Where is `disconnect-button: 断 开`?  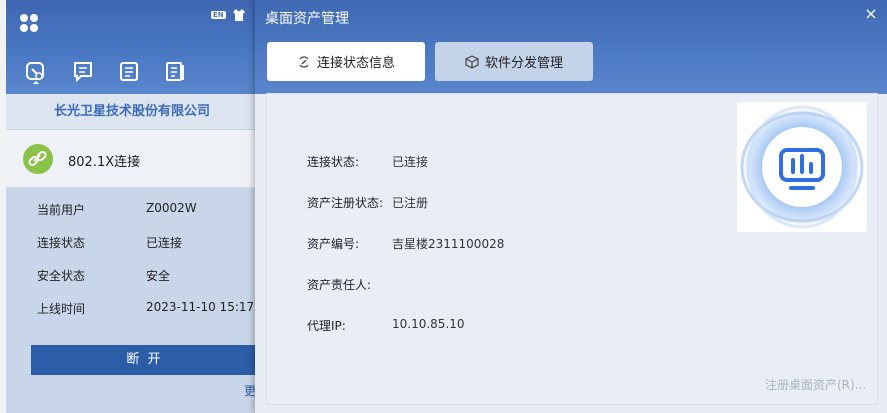 disconnect-button: 断 开 is located at coordinates (144, 360).